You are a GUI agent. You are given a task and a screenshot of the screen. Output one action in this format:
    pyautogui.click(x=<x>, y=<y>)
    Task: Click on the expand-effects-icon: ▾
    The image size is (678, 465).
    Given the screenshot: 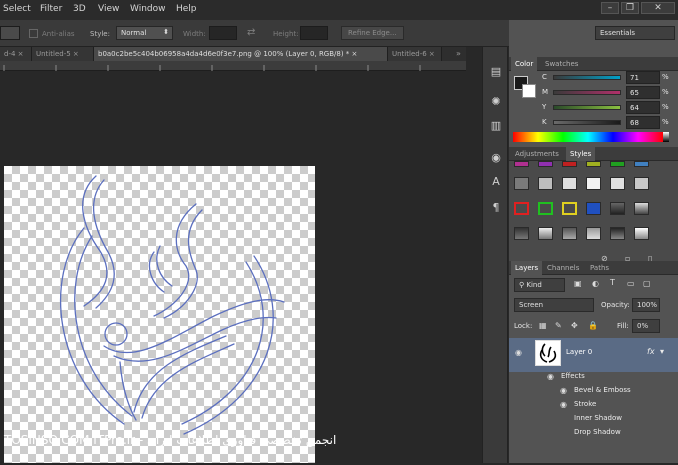 What is the action you would take?
    pyautogui.click(x=662, y=351)
    